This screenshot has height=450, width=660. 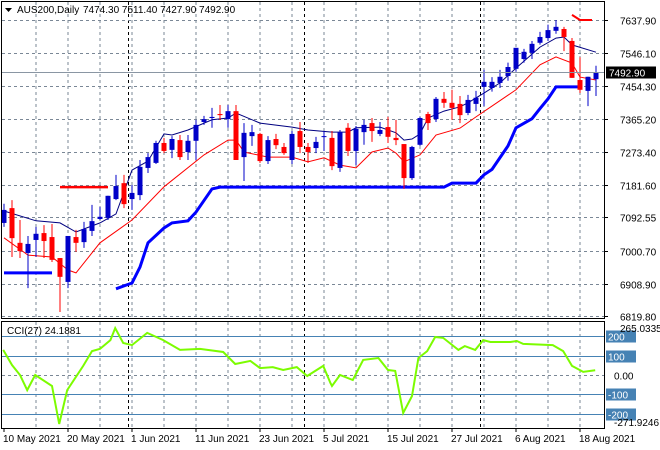 What do you see at coordinates (413, 439) in the screenshot?
I see `time-tick-label: 15 Jul 2021` at bounding box center [413, 439].